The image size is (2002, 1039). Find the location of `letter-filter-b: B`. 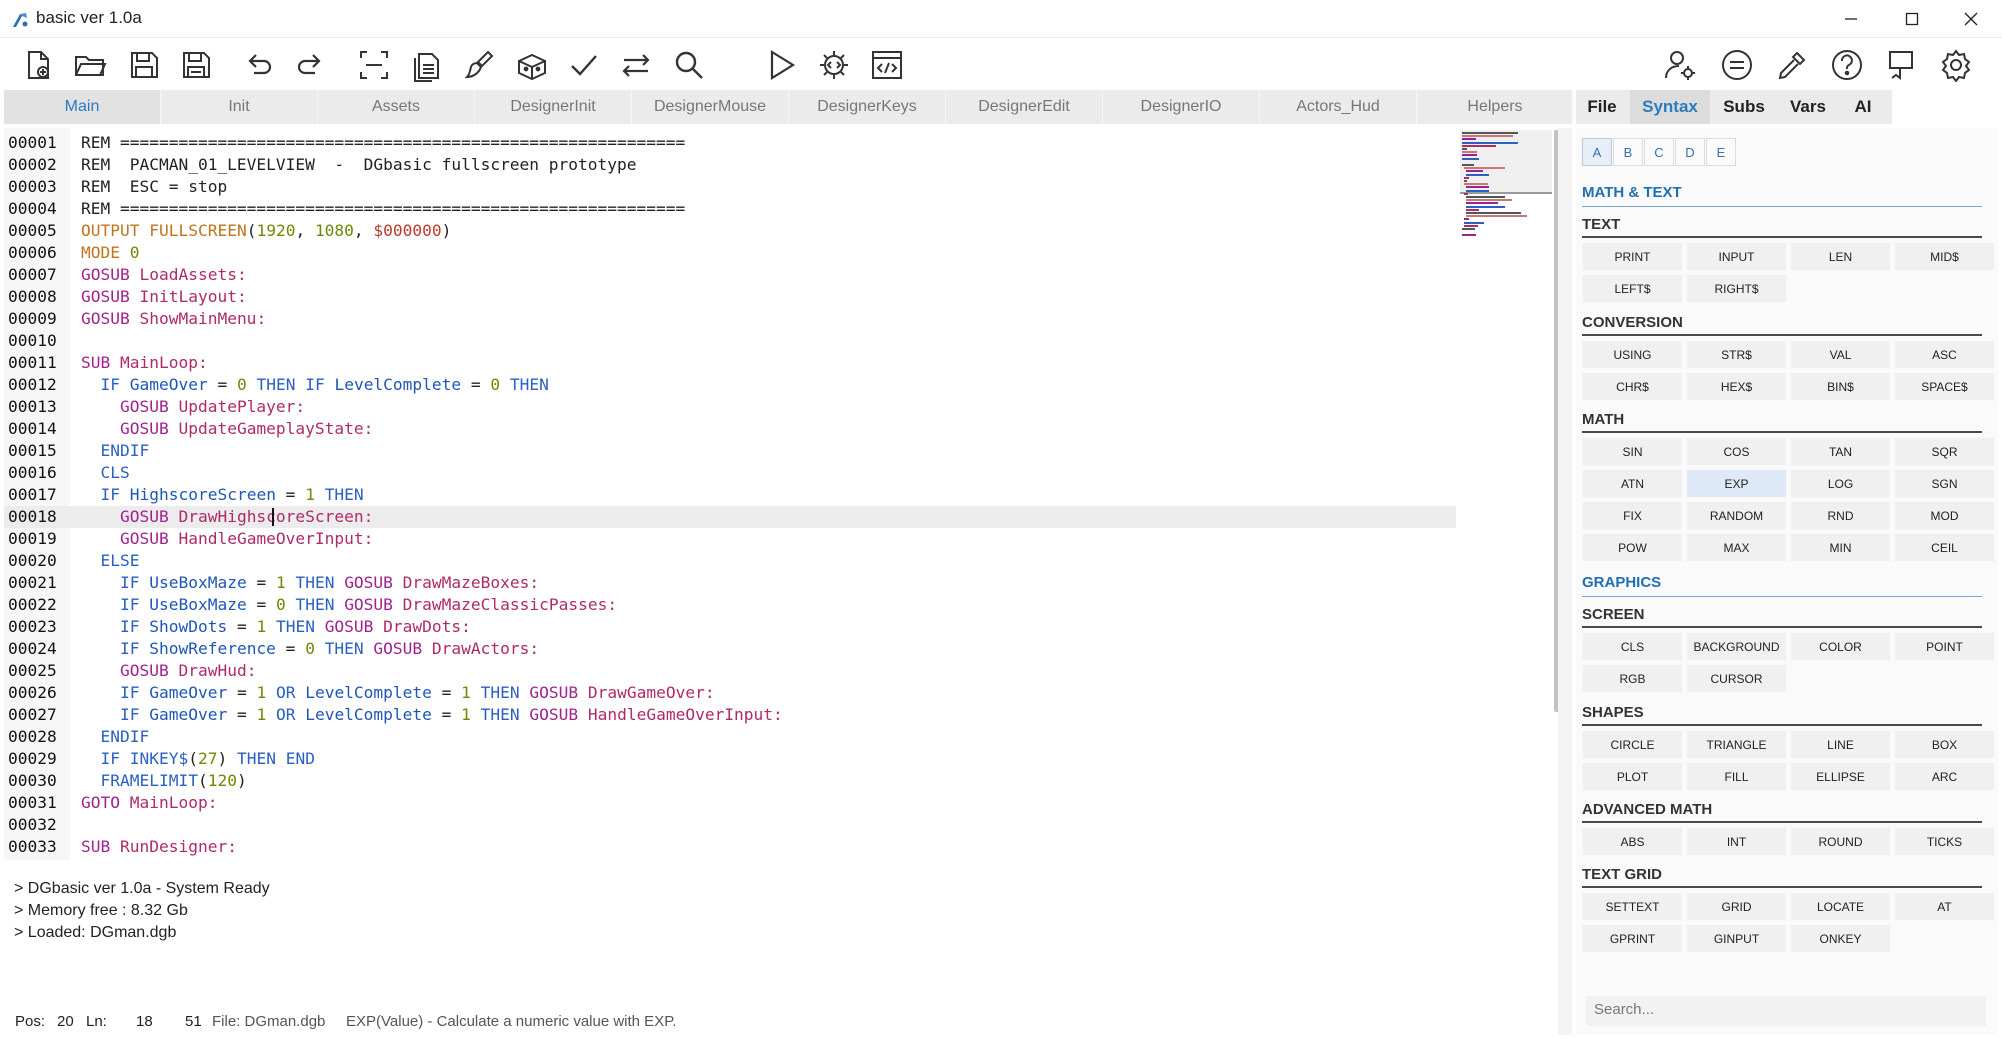

letter-filter-b: B is located at coordinates (1628, 152).